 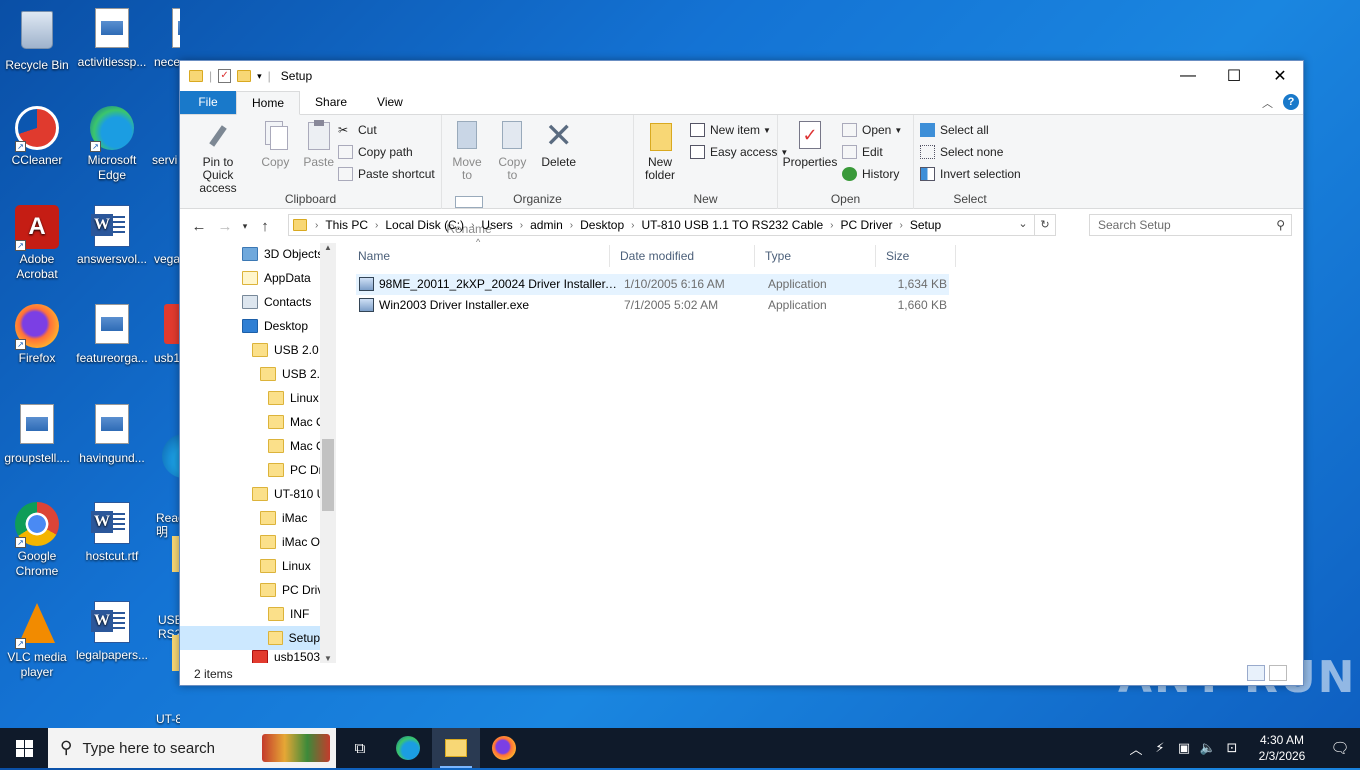 What do you see at coordinates (872, 174) in the screenshot?
I see `history-button: History` at bounding box center [872, 174].